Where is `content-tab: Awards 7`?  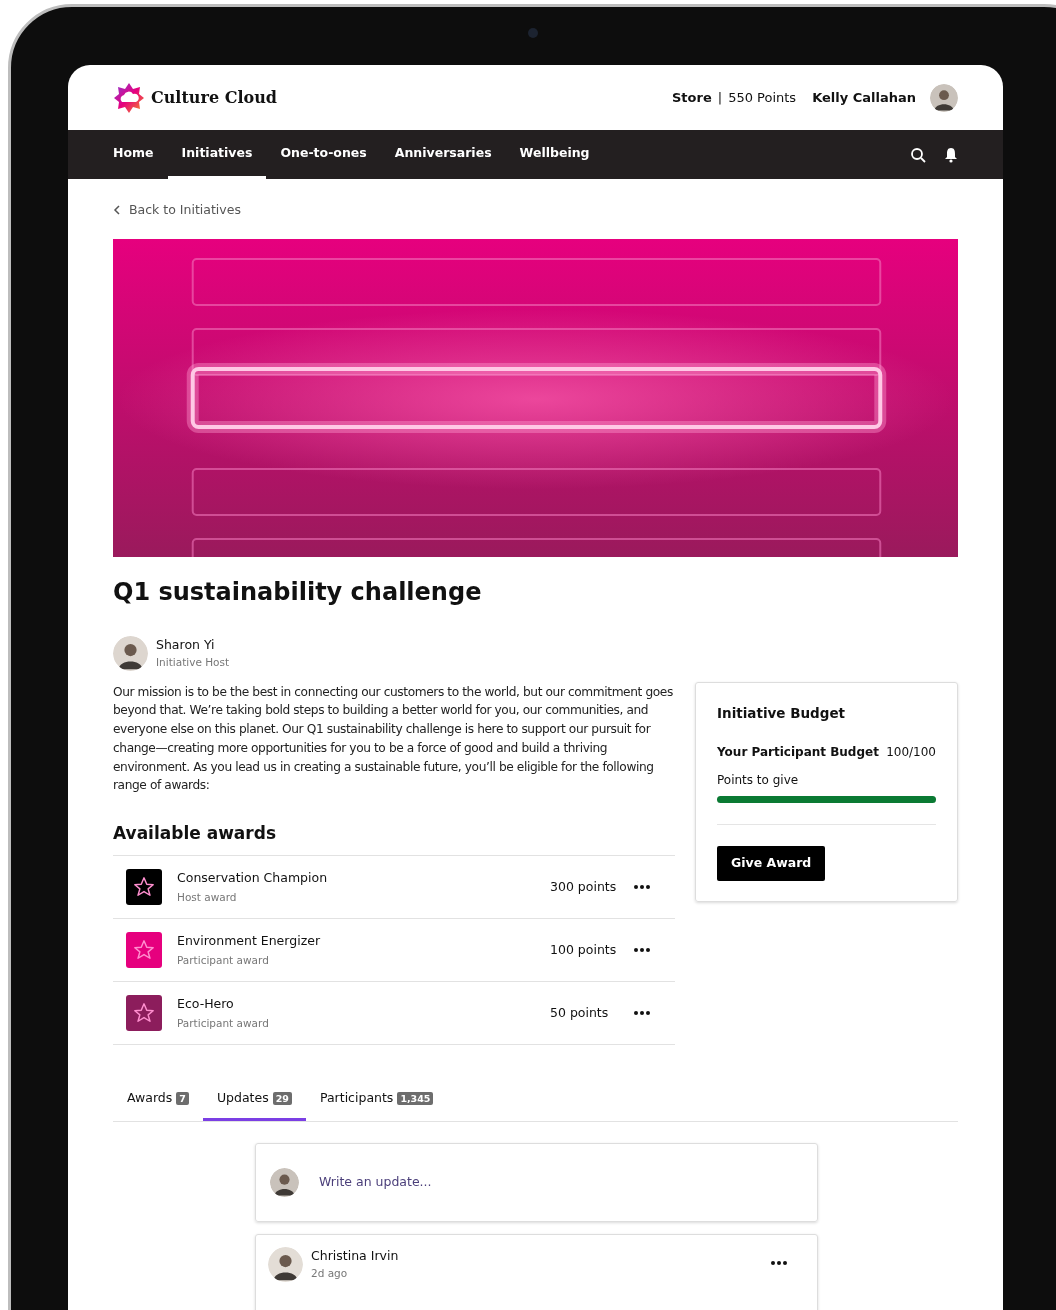 content-tab: Awards 7 is located at coordinates (158, 1105).